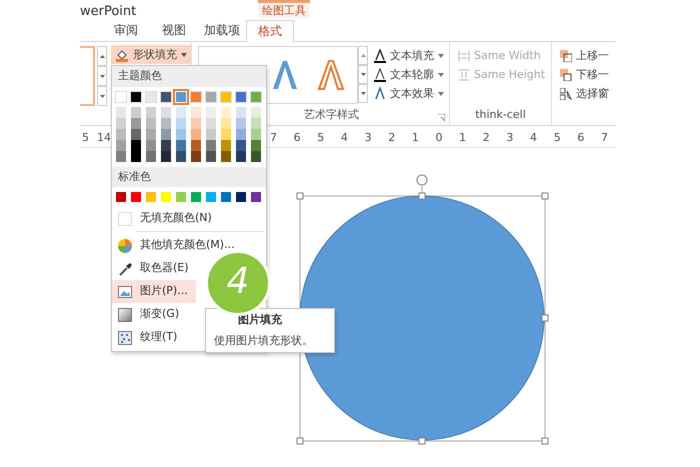 Image resolution: width=700 pixels, height=467 pixels. Describe the element at coordinates (331, 75) in the screenshot. I see `wordart-sample-icon` at that location.